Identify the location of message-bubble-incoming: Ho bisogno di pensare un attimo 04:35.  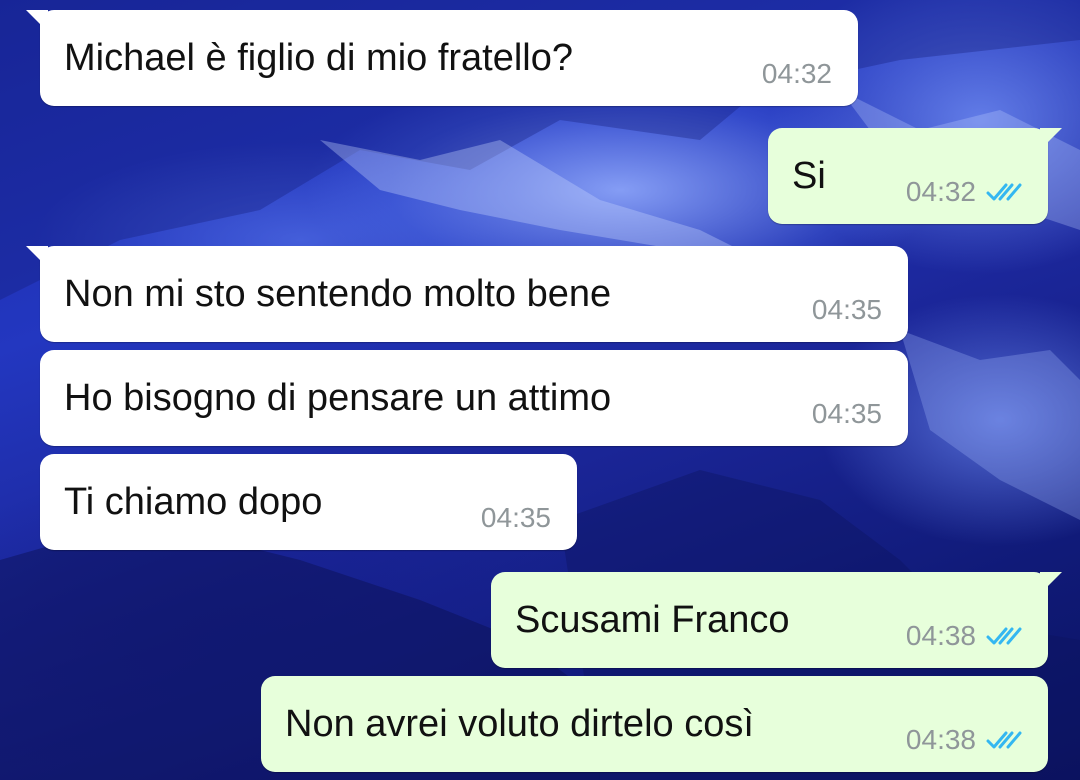
(474, 398).